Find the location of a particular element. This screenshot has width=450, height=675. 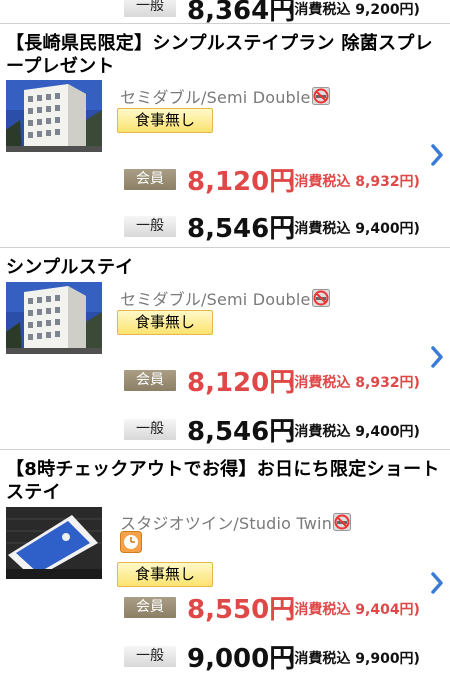

room-type-label: スタジオツイン/Studio Twin is located at coordinates (226, 523).